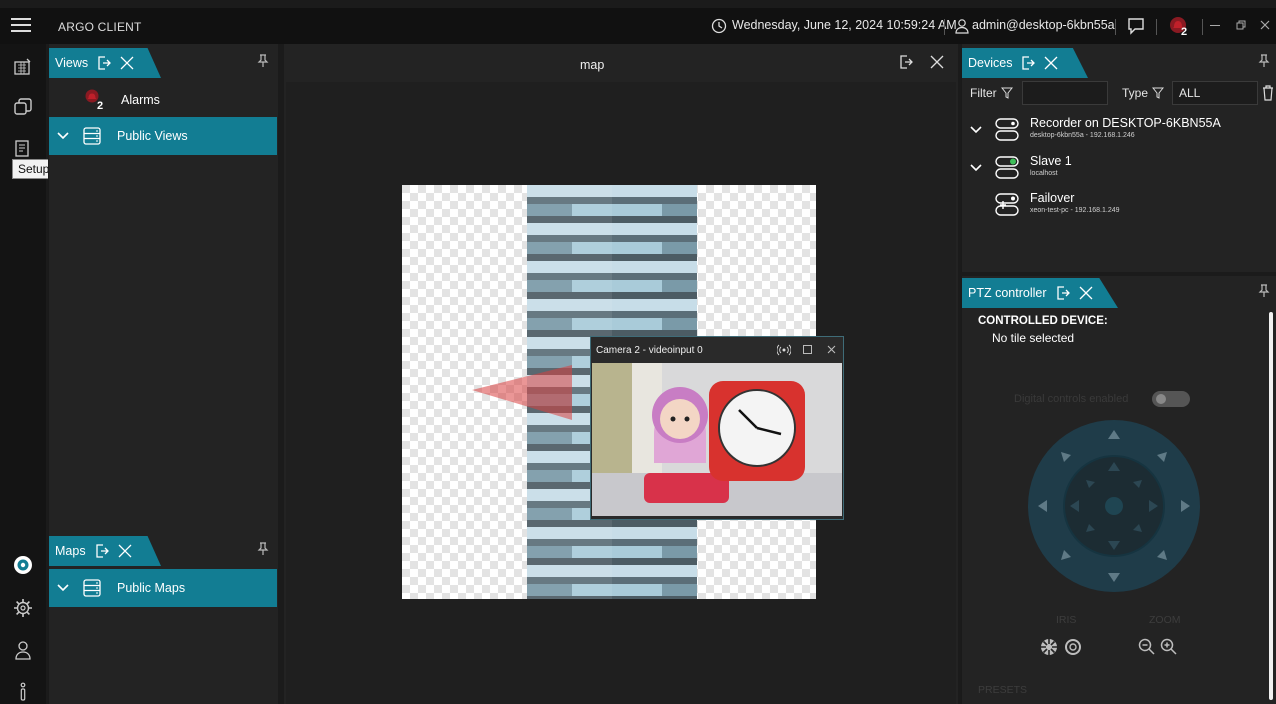 This screenshot has height=704, width=1276. I want to click on tree-item-public-maps: Public Maps, so click(163, 588).